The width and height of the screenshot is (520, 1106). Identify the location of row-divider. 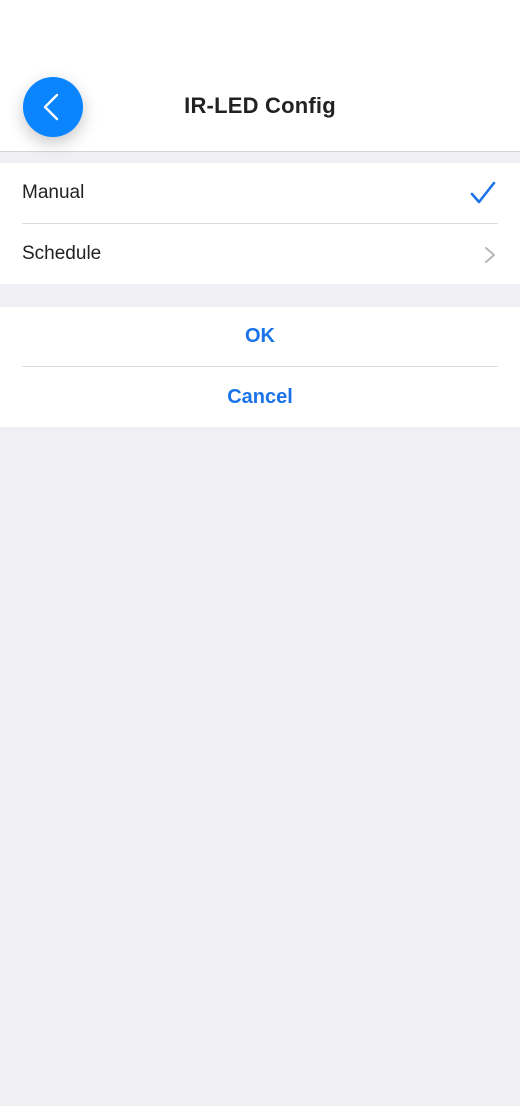
(260, 366).